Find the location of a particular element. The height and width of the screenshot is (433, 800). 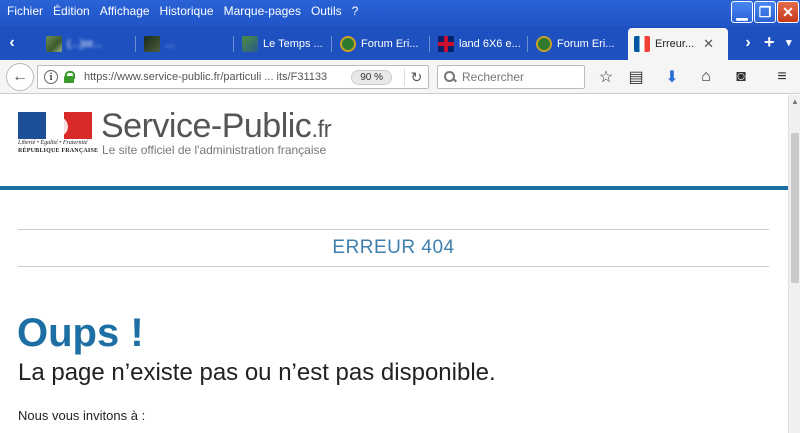

page-title: Oups ! is located at coordinates (80, 333).